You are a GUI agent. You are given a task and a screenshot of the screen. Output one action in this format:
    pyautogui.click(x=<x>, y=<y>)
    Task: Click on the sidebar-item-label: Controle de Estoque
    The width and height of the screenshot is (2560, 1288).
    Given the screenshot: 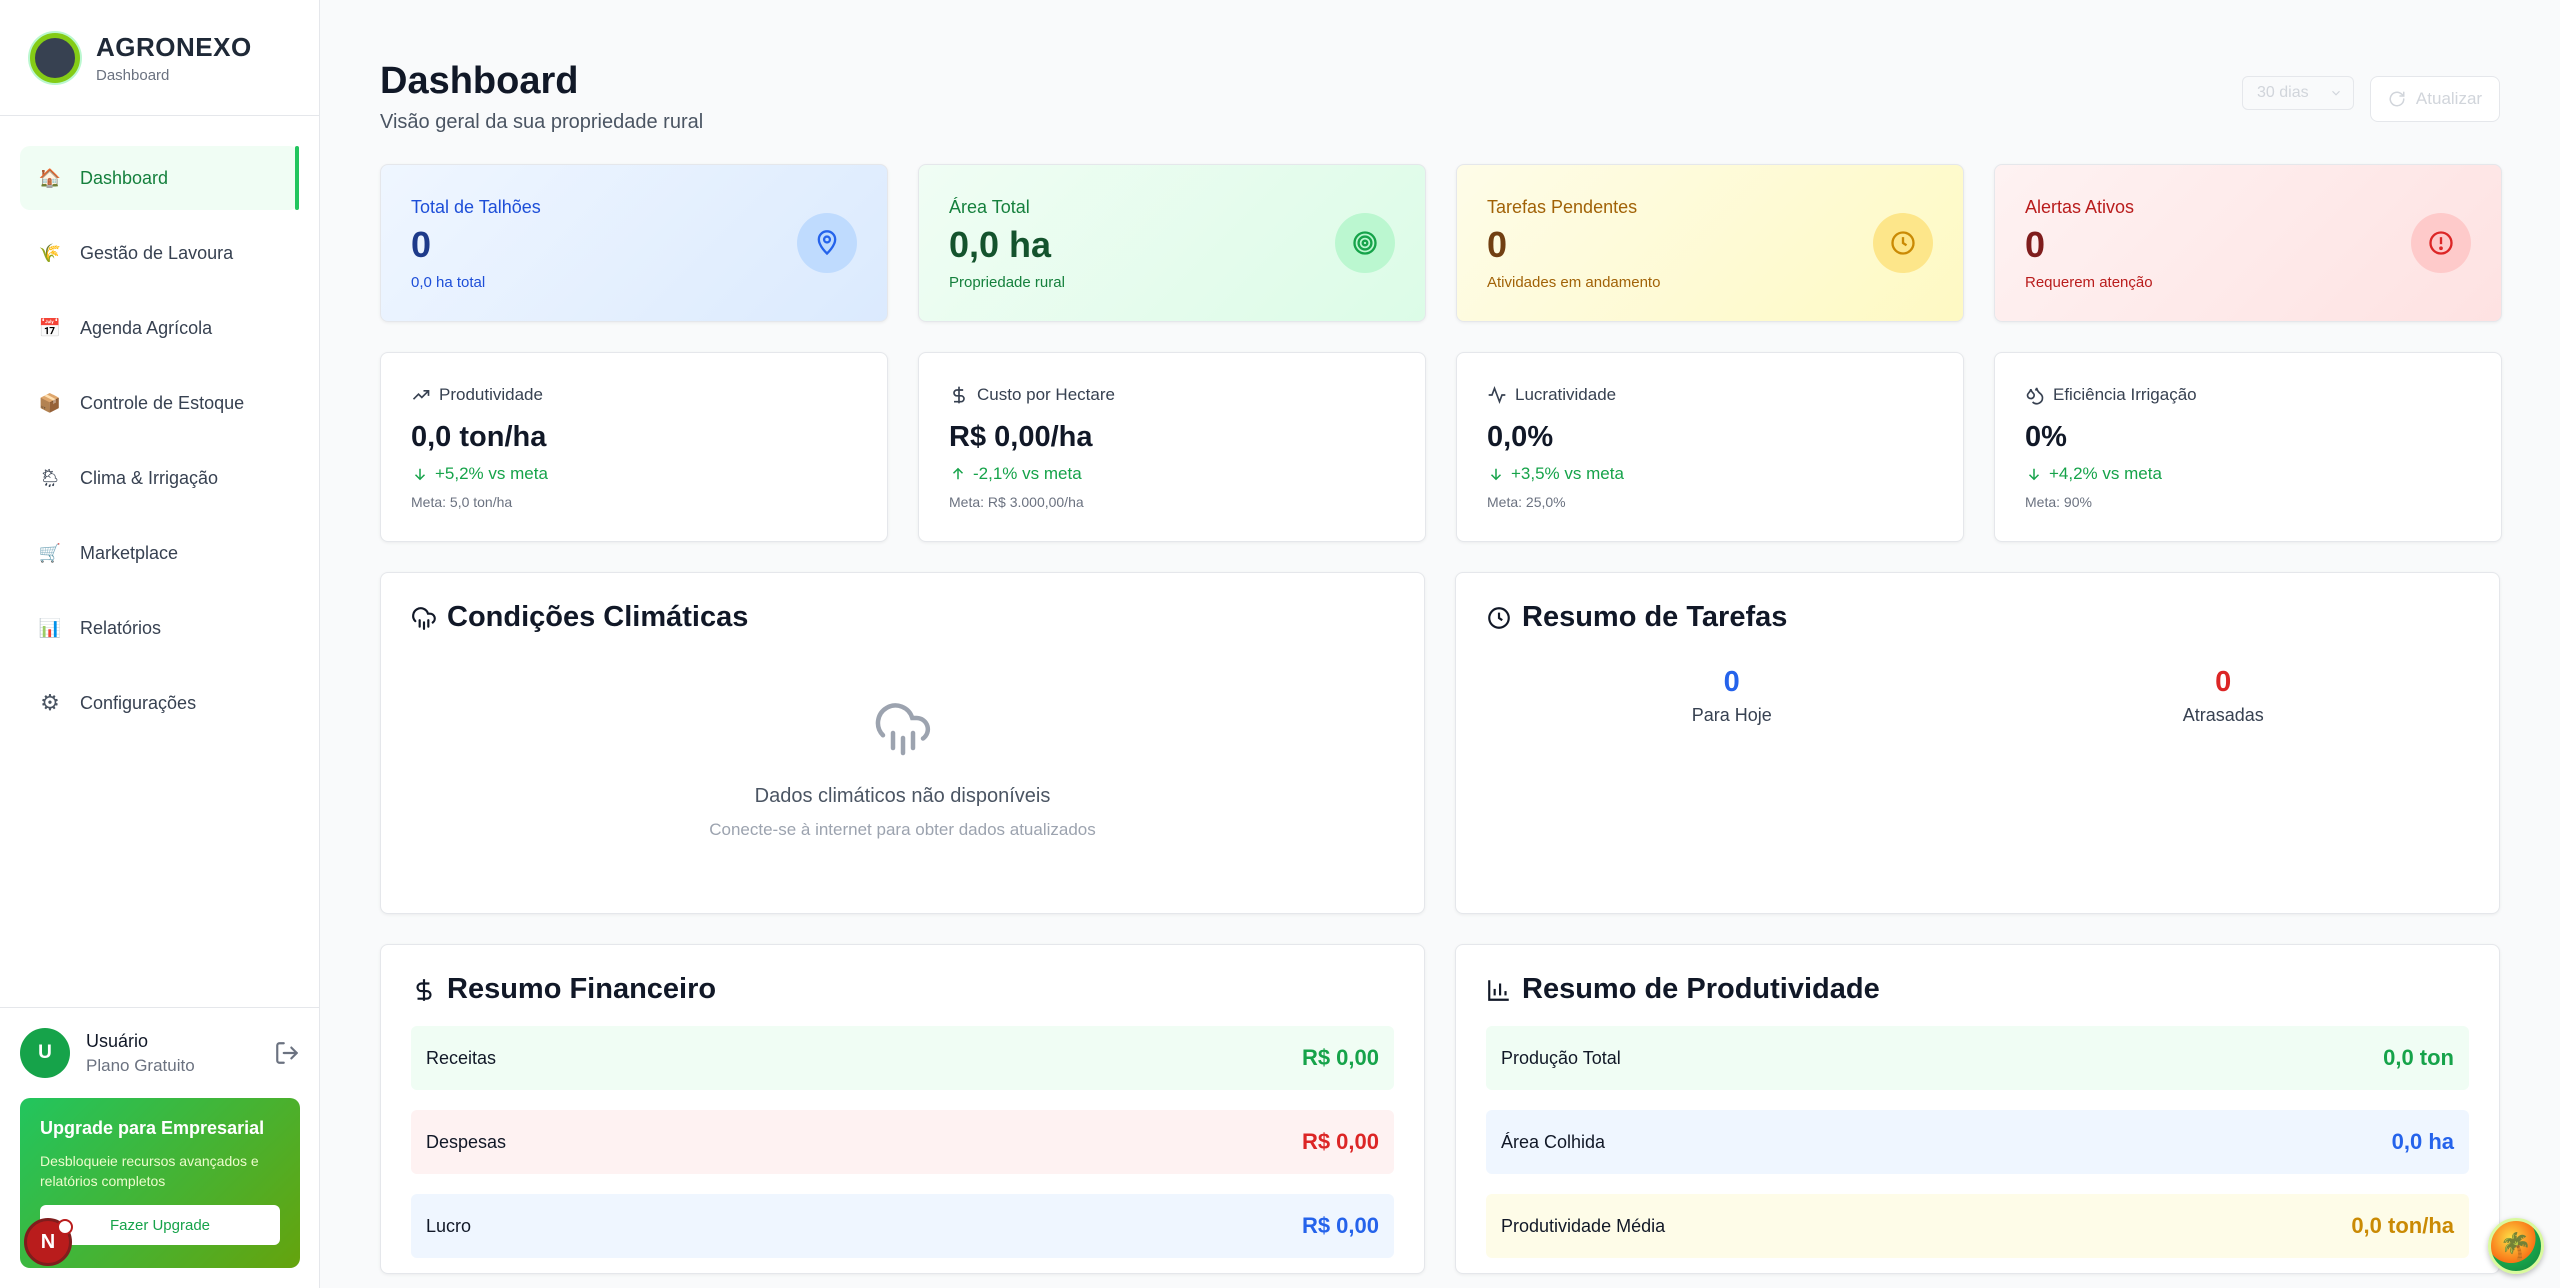 What is the action you would take?
    pyautogui.click(x=162, y=402)
    